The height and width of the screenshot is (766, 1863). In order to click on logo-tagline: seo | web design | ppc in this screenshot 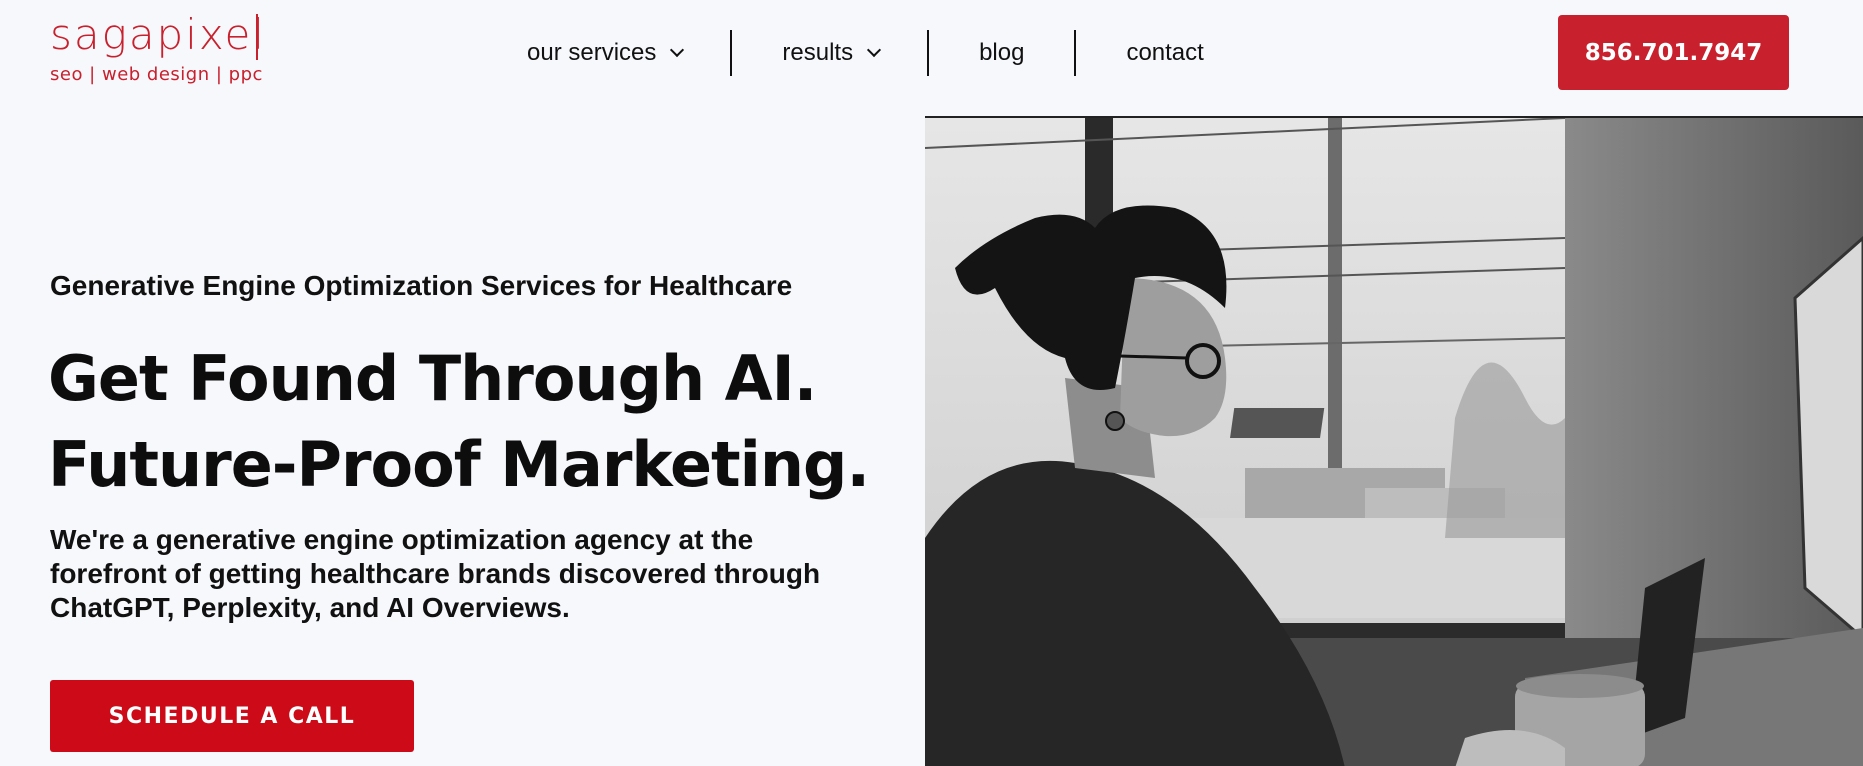, I will do `click(156, 74)`.